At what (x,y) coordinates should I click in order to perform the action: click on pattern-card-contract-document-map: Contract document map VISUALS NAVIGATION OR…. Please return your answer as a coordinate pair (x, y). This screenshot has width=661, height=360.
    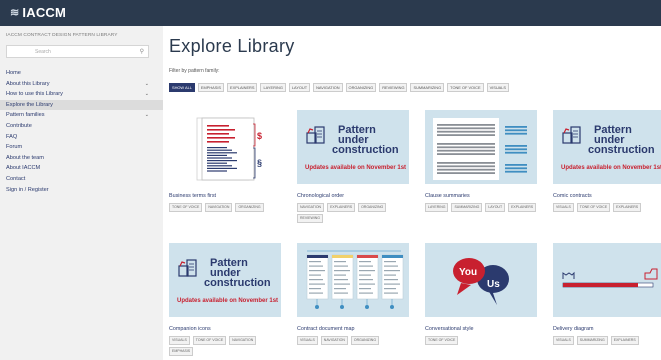
    Looking at the image, I should click on (353, 294).